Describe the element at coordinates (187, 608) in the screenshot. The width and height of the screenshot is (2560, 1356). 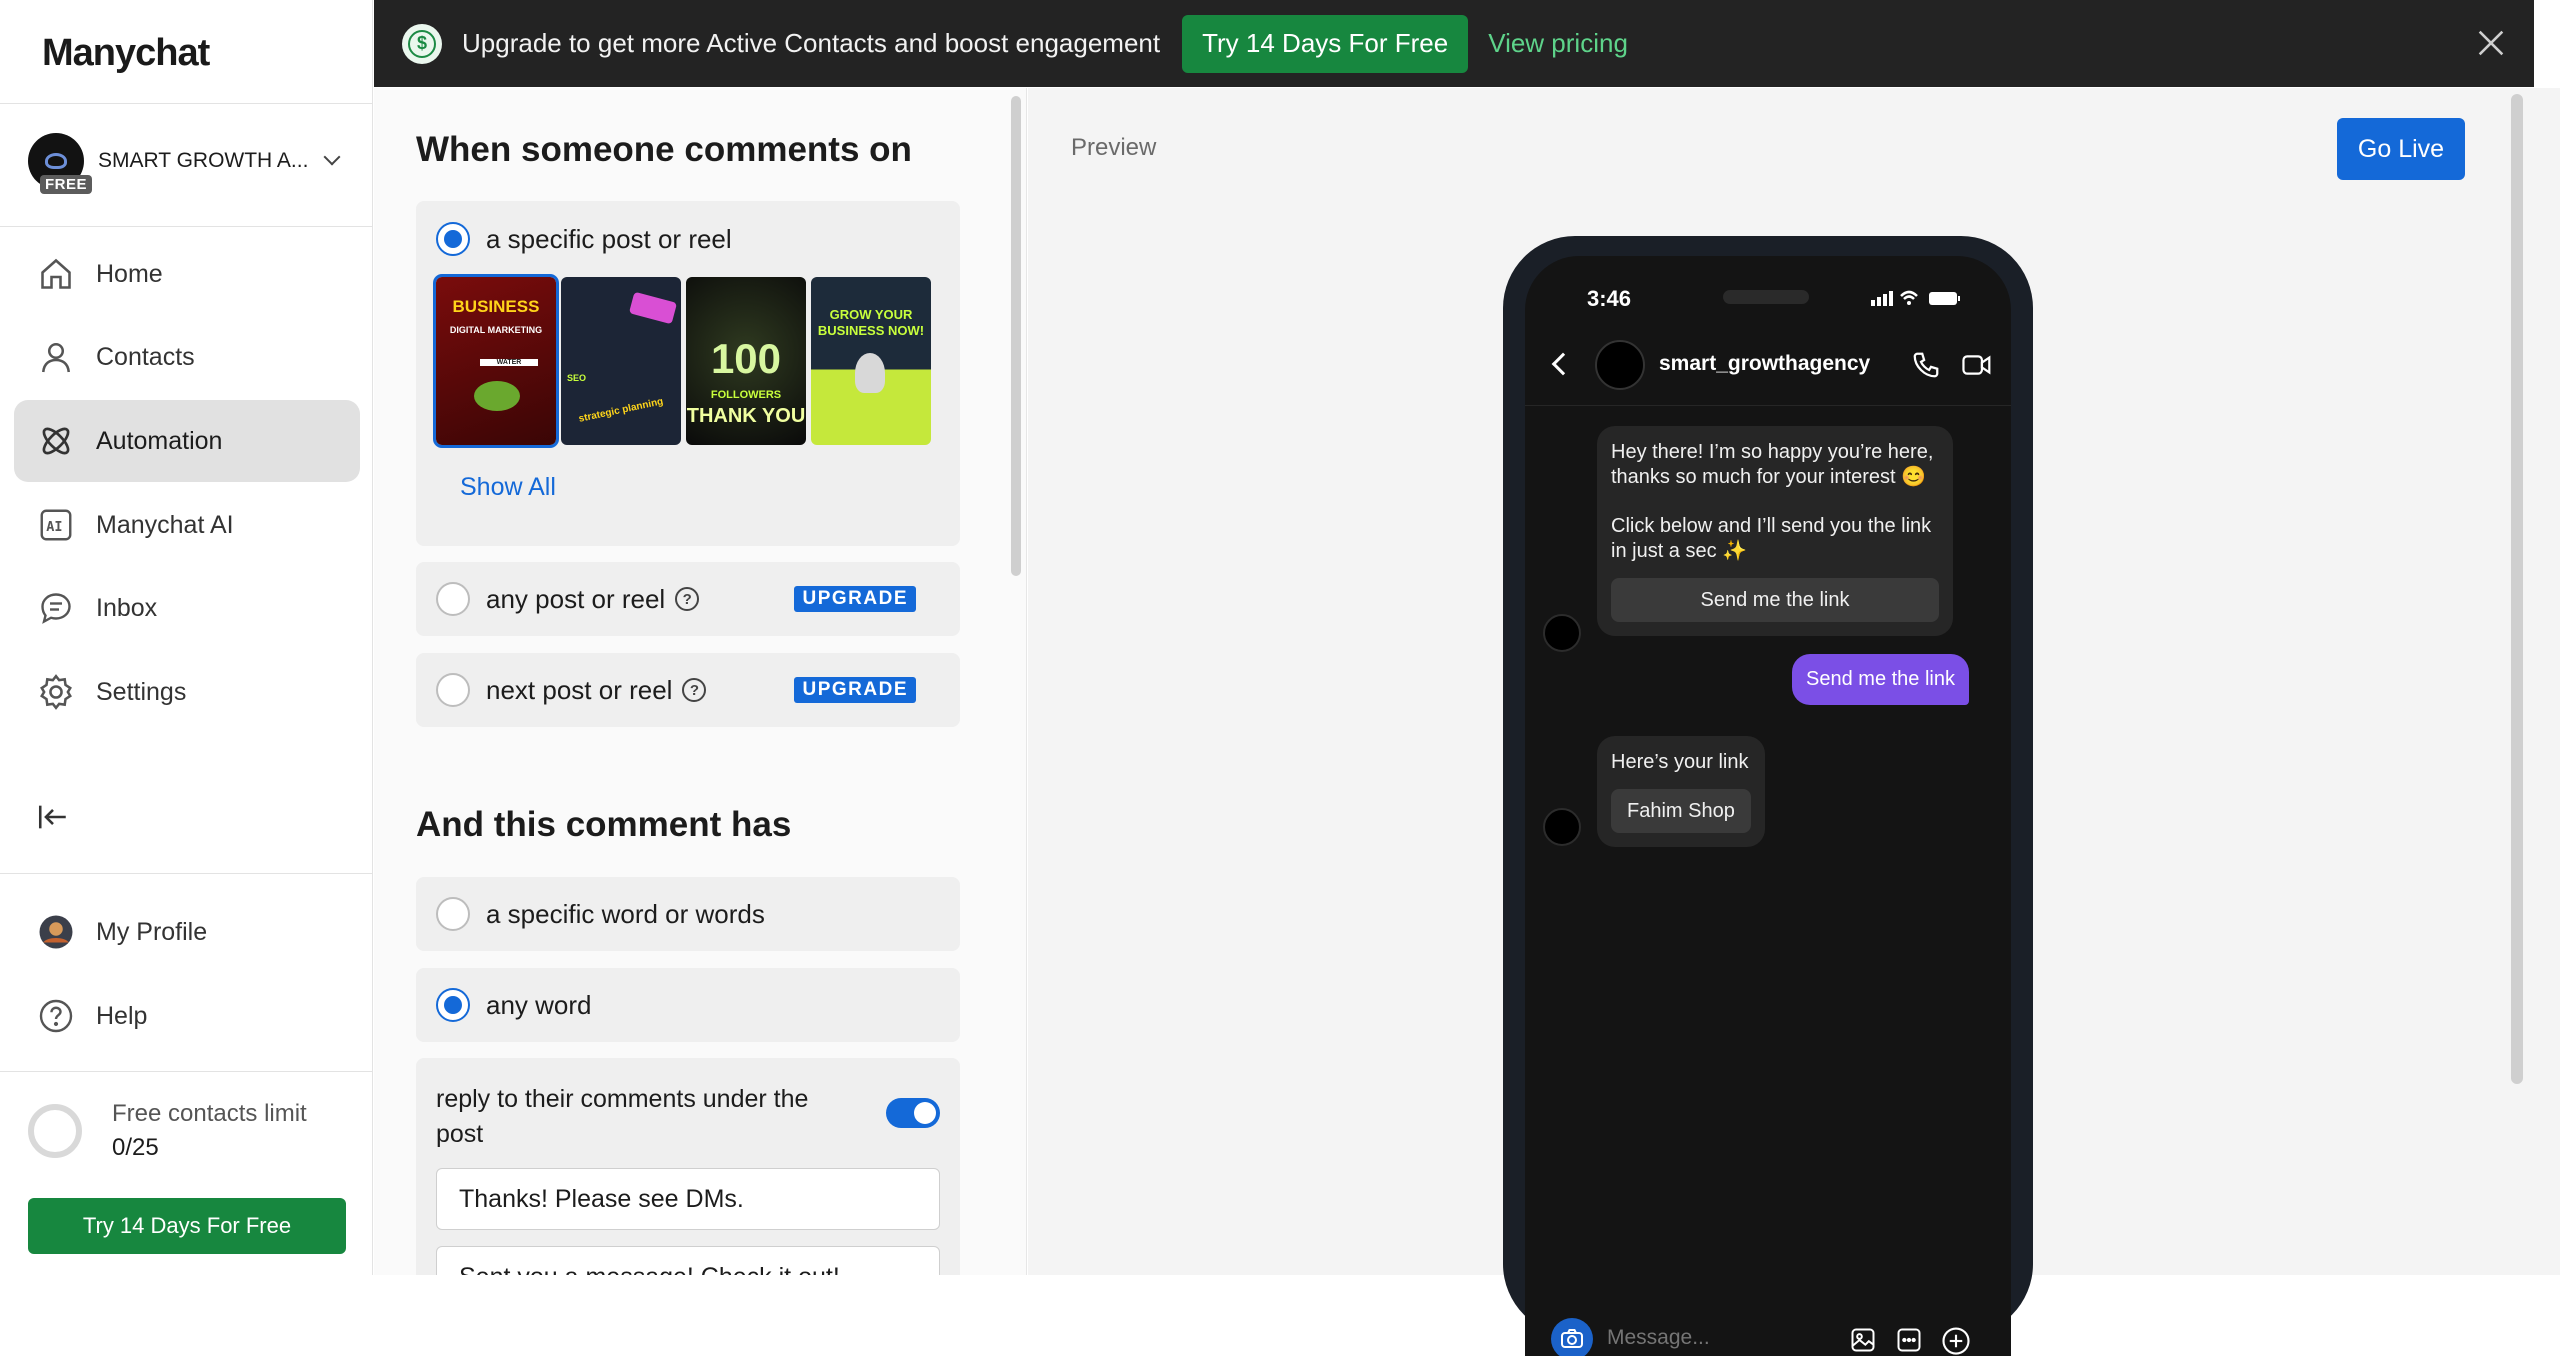
I see `sidebar-item-inbox: Inbox` at that location.